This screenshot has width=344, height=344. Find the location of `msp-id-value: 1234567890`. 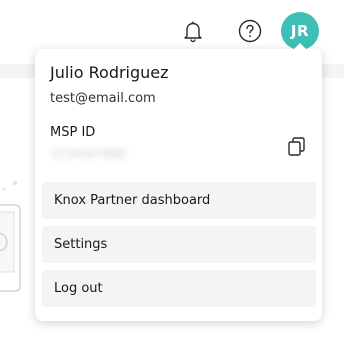

msp-id-value: 1234567890 is located at coordinates (88, 154).